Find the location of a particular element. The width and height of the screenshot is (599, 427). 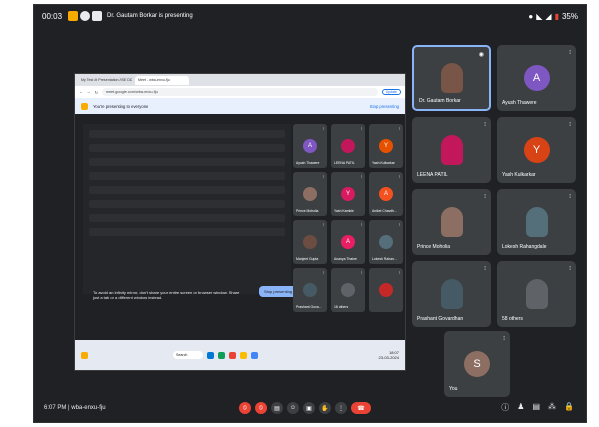

presenting-label: Dr. Gautam Borkar is presenting is located at coordinates (150, 16).